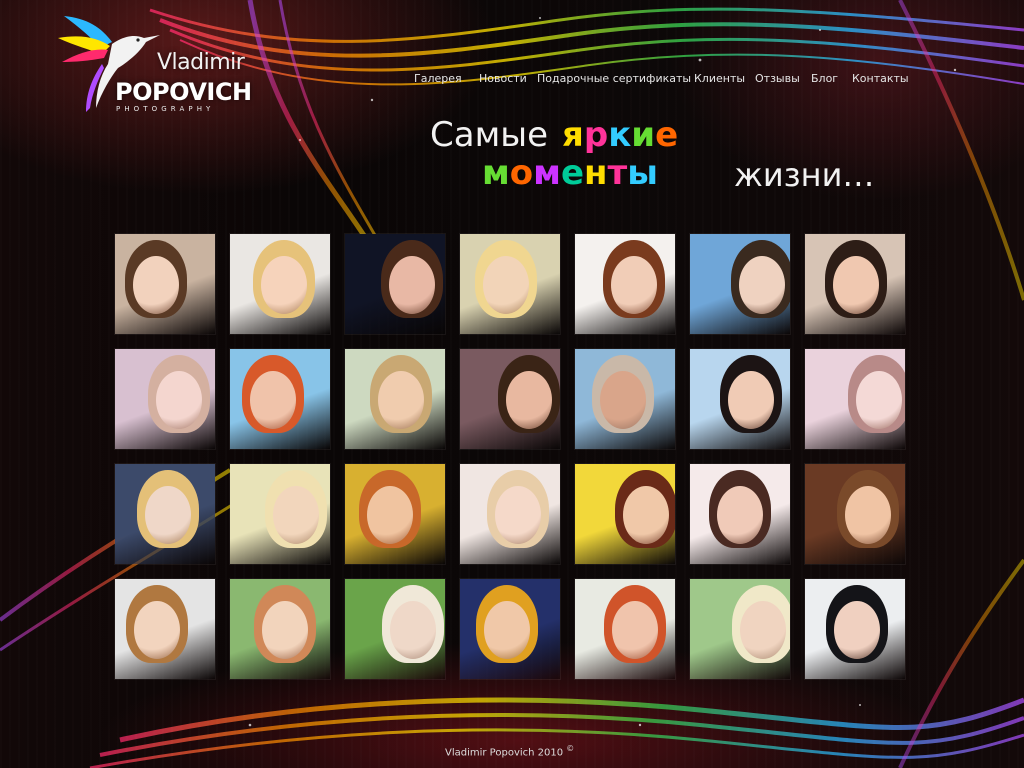 This screenshot has width=1024, height=768. I want to click on gallery-thumbnail-woman-pigtails-kiss, so click(625, 629).